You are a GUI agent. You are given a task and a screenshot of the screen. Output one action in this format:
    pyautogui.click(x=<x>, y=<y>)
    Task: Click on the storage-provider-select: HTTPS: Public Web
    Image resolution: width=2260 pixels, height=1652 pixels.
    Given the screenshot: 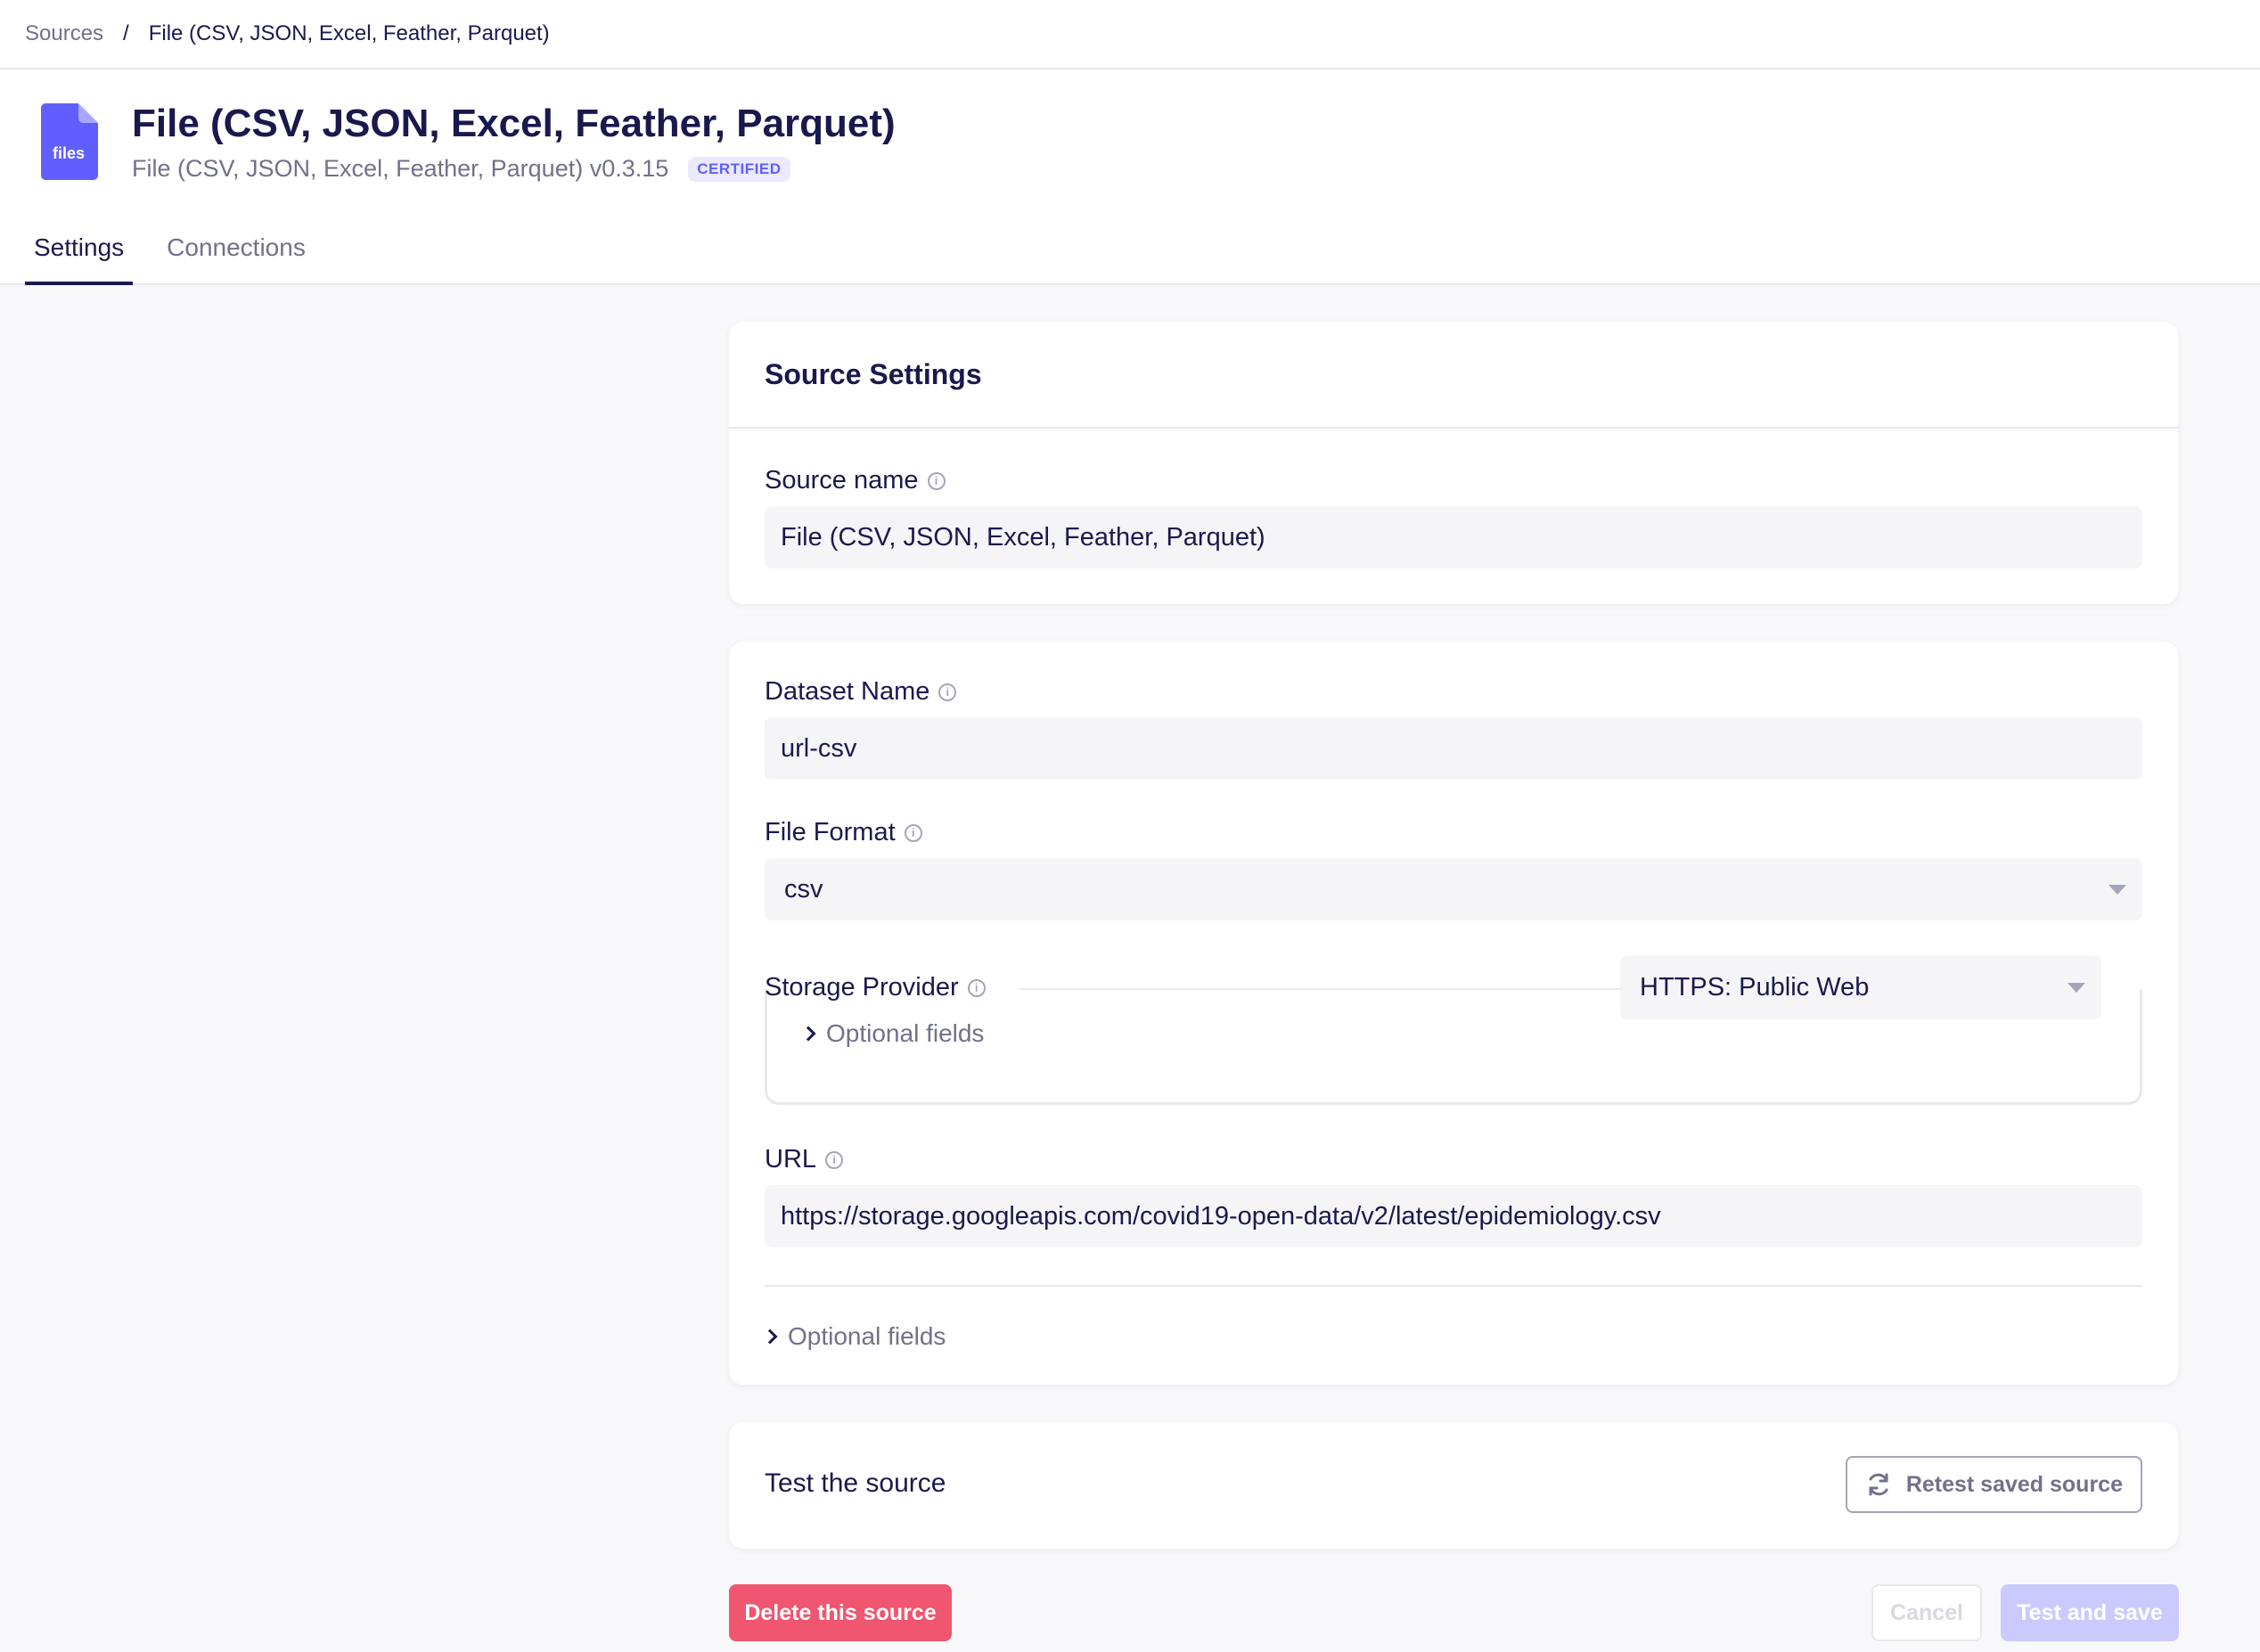 What is the action you would take?
    pyautogui.click(x=1861, y=987)
    